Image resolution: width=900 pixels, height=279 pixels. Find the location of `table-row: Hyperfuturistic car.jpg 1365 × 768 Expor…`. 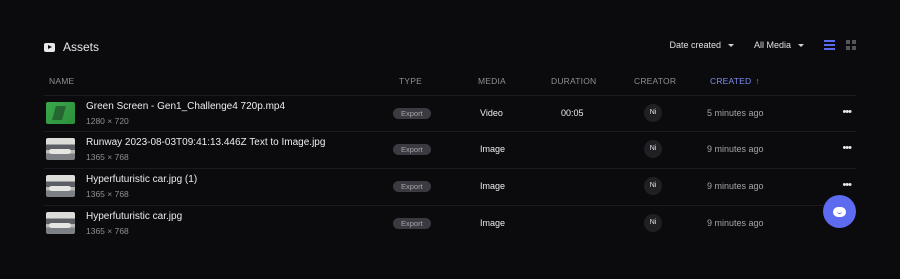

table-row: Hyperfuturistic car.jpg 1365 × 768 Expor… is located at coordinates (450, 223).